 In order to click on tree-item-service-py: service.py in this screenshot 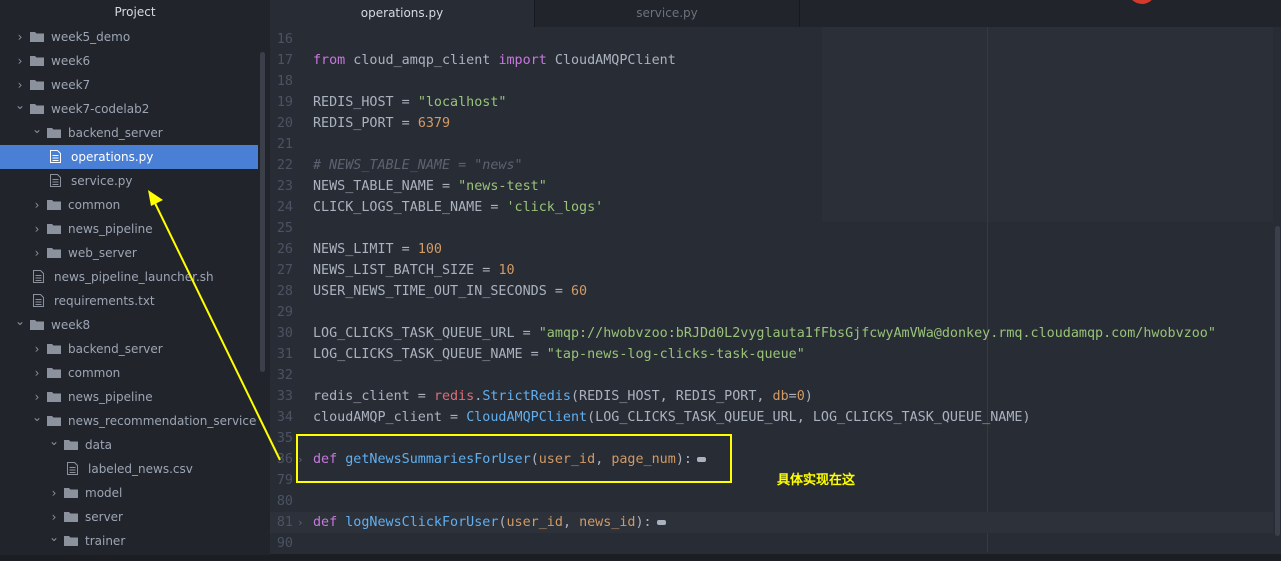, I will do `click(129, 181)`.